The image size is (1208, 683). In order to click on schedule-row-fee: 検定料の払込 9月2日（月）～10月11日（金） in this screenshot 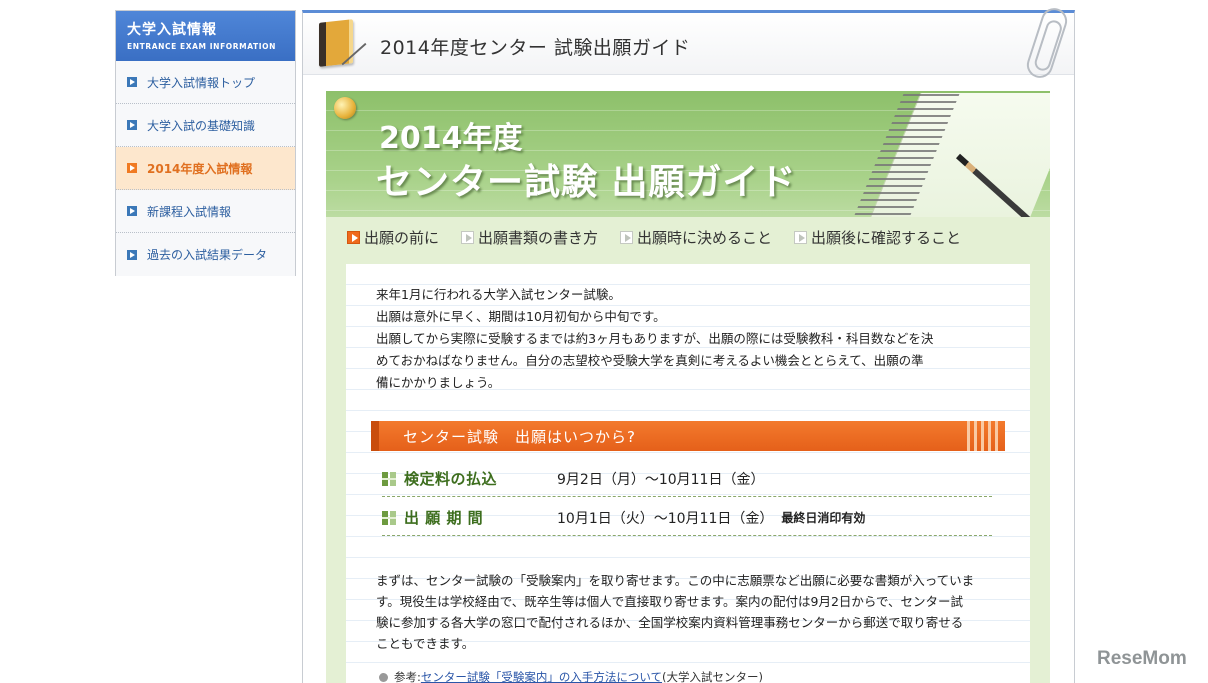, I will do `click(687, 479)`.